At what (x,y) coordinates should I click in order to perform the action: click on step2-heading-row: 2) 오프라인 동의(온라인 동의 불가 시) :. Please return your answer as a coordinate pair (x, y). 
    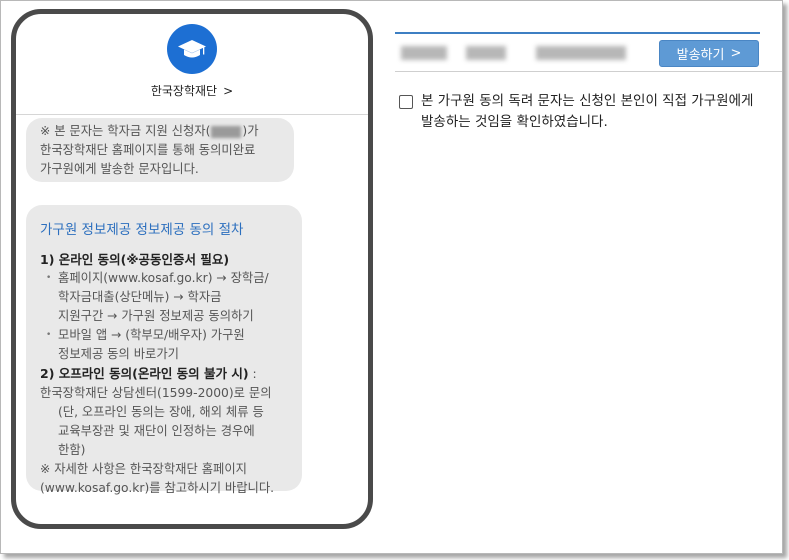
    Looking at the image, I should click on (165, 374).